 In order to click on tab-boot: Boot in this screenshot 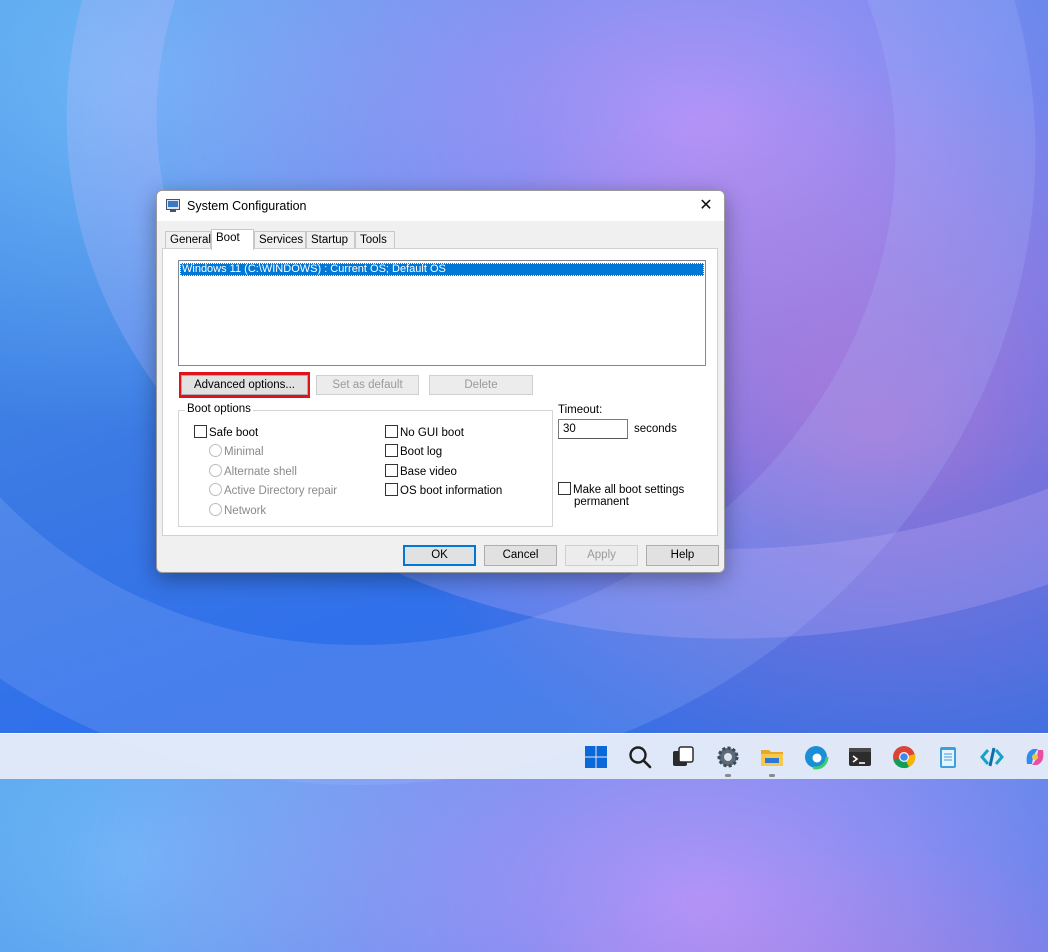, I will do `click(232, 239)`.